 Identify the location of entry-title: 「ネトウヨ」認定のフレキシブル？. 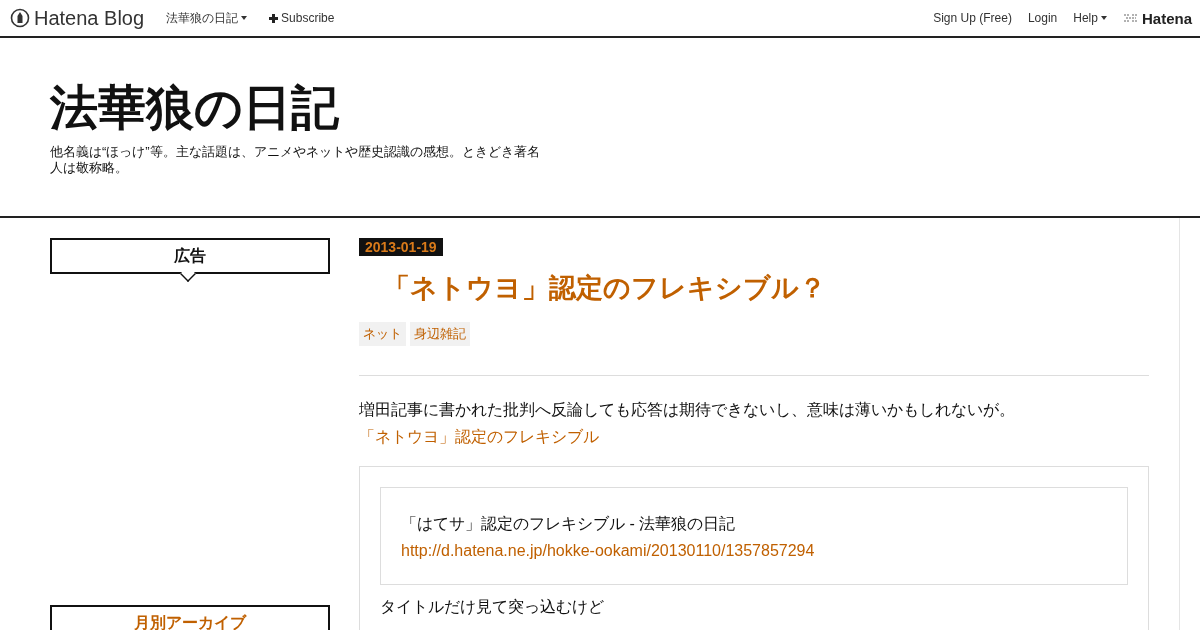
(766, 288).